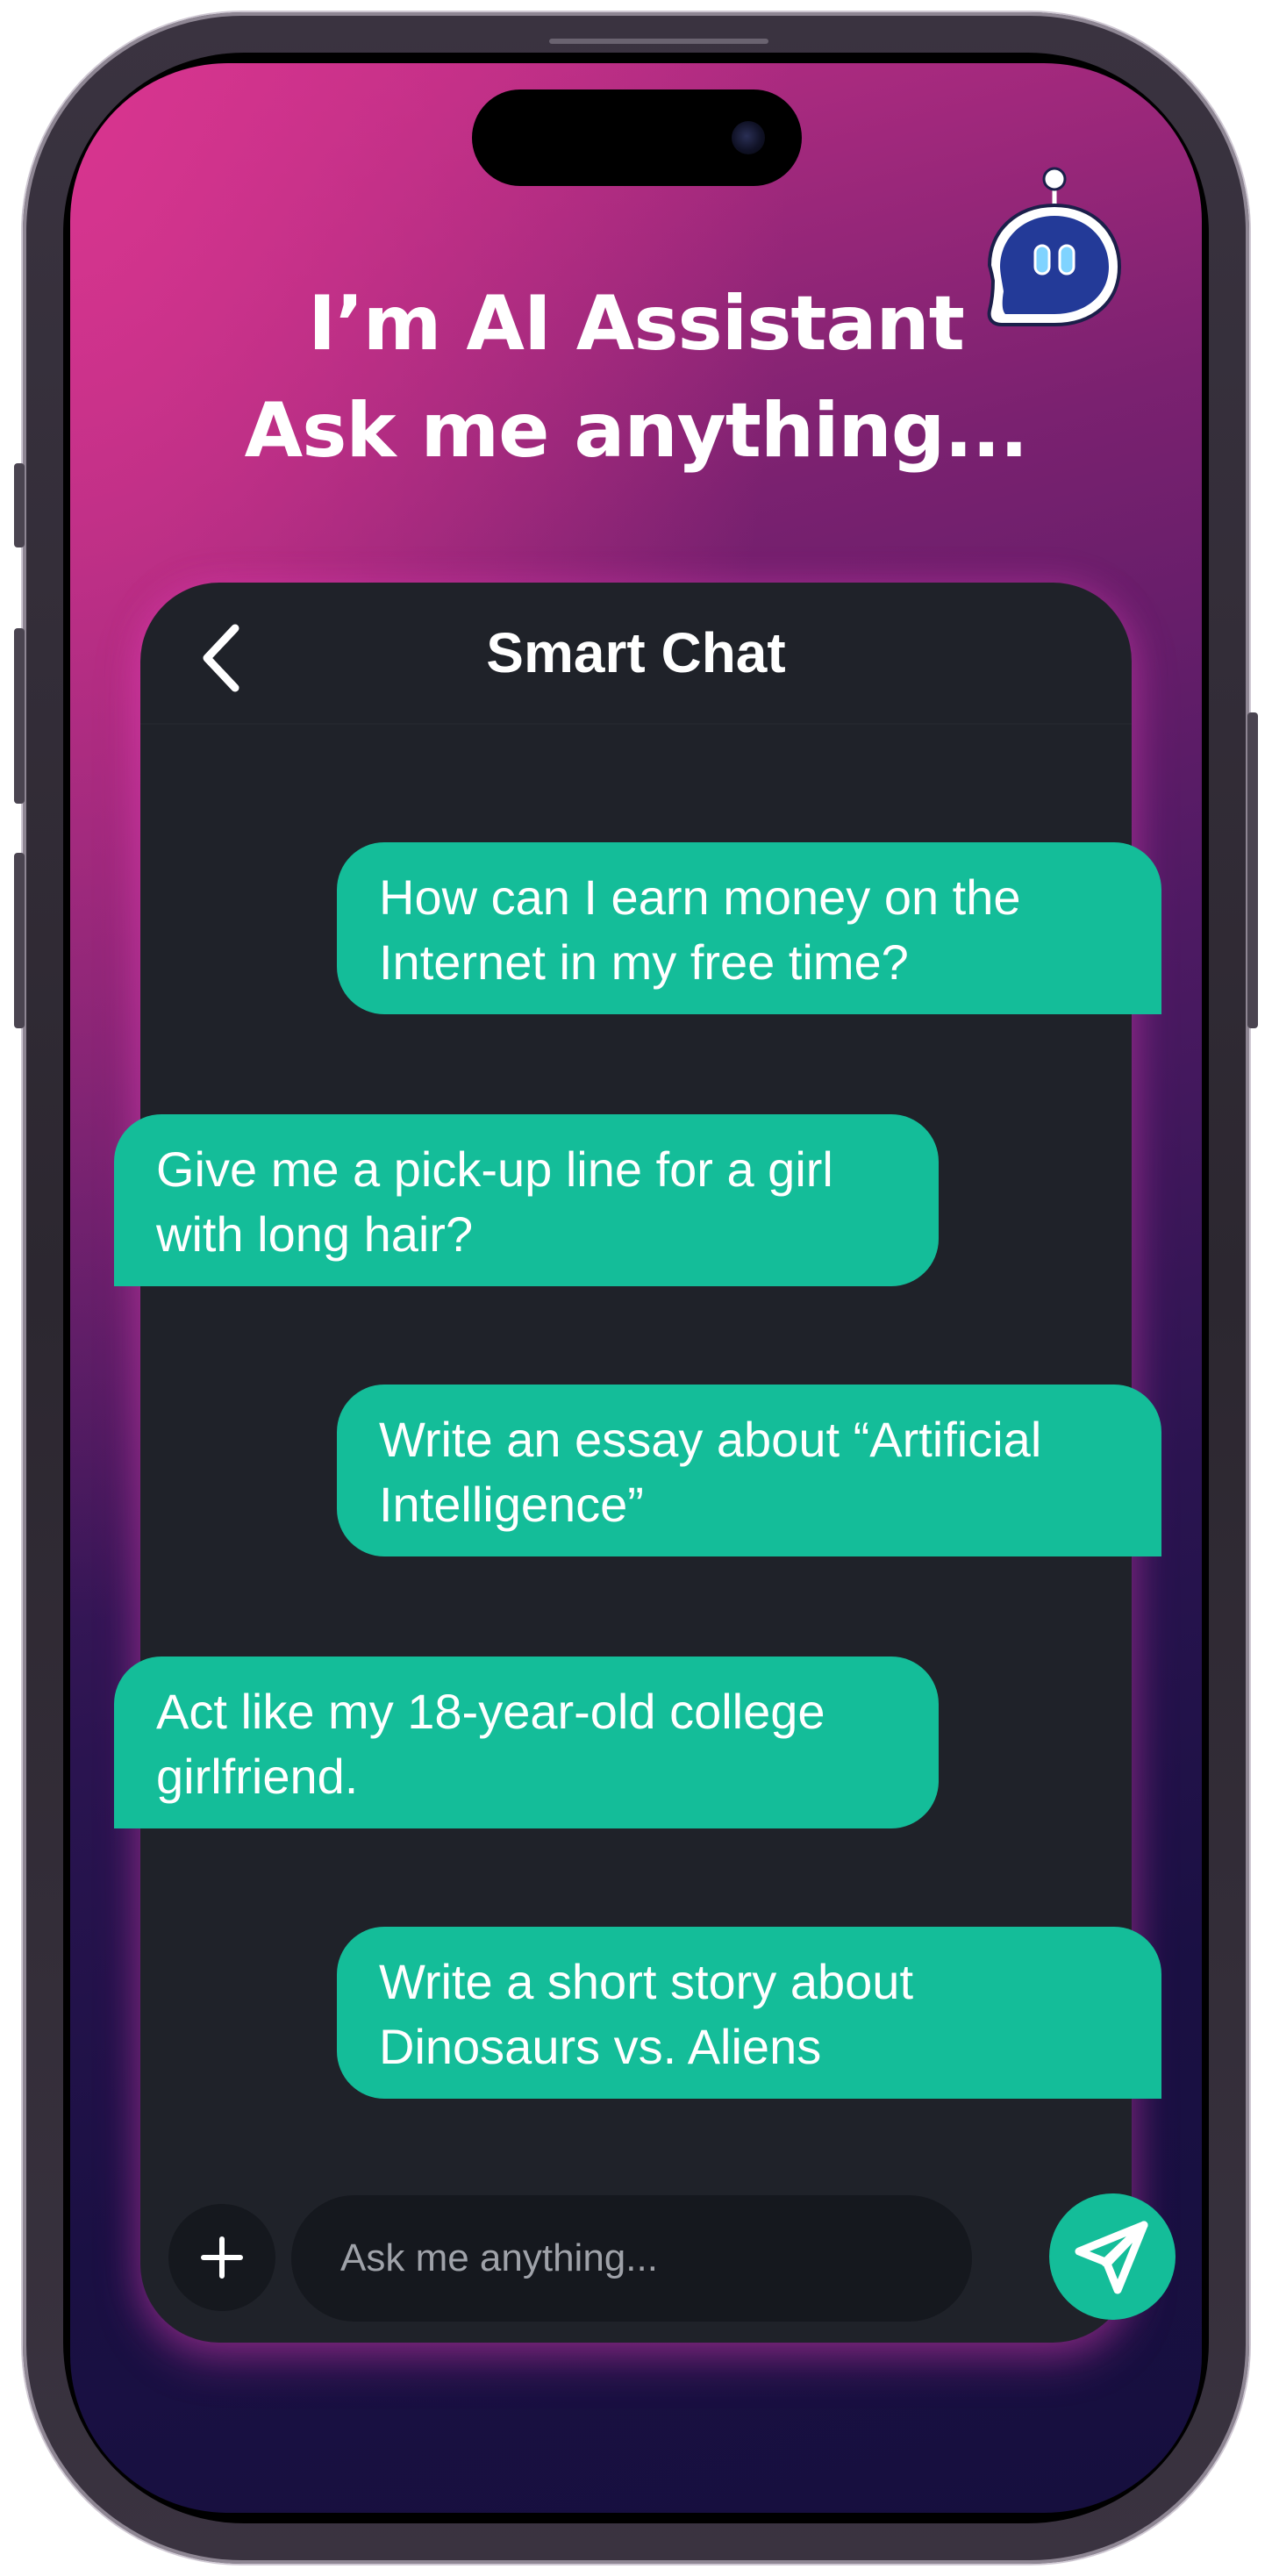 This screenshot has width=1272, height=2576. Describe the element at coordinates (315, 1234) in the screenshot. I see `message-line: with long hair?` at that location.